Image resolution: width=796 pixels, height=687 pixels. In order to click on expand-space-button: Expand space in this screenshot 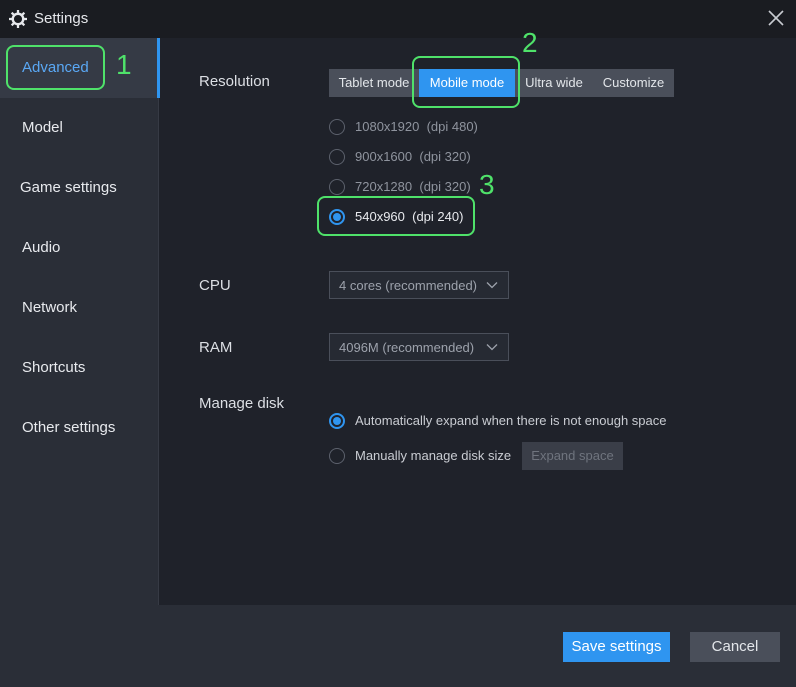, I will do `click(572, 456)`.